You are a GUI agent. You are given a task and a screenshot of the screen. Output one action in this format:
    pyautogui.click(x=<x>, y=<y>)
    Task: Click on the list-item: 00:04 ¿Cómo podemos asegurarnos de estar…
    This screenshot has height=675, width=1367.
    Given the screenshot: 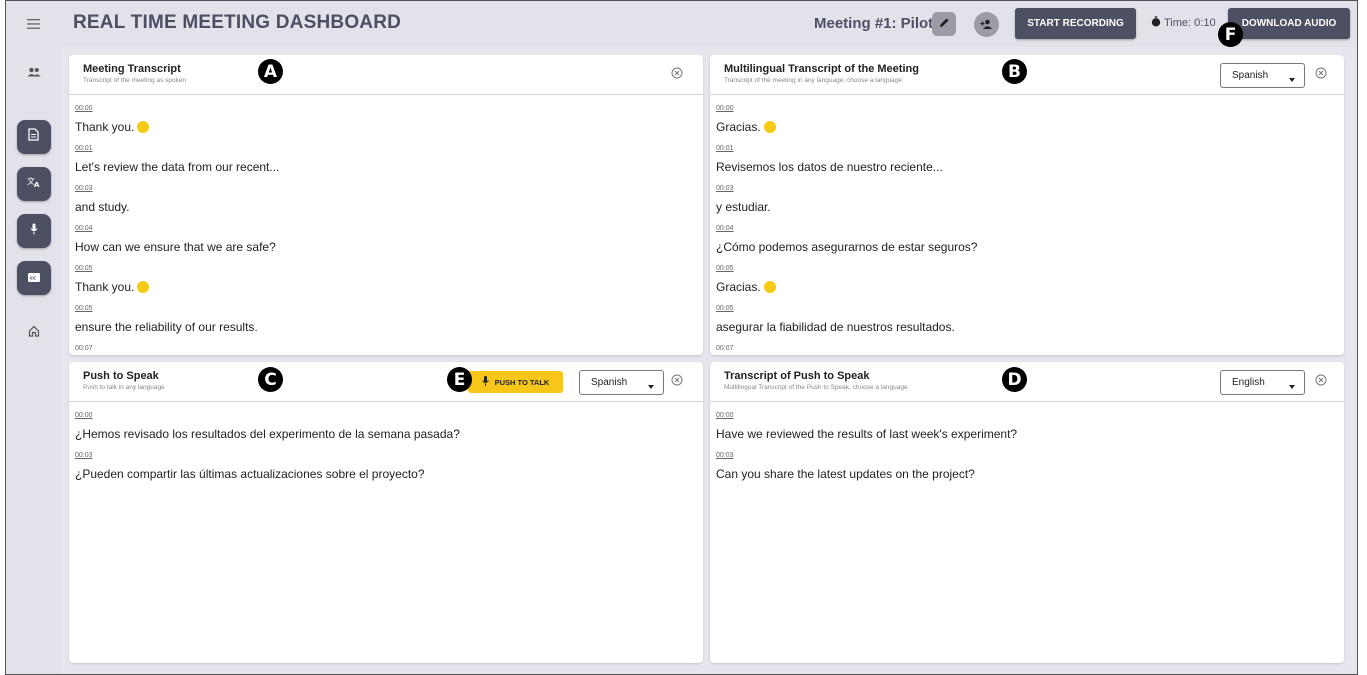 What is the action you would take?
    pyautogui.click(x=1030, y=242)
    